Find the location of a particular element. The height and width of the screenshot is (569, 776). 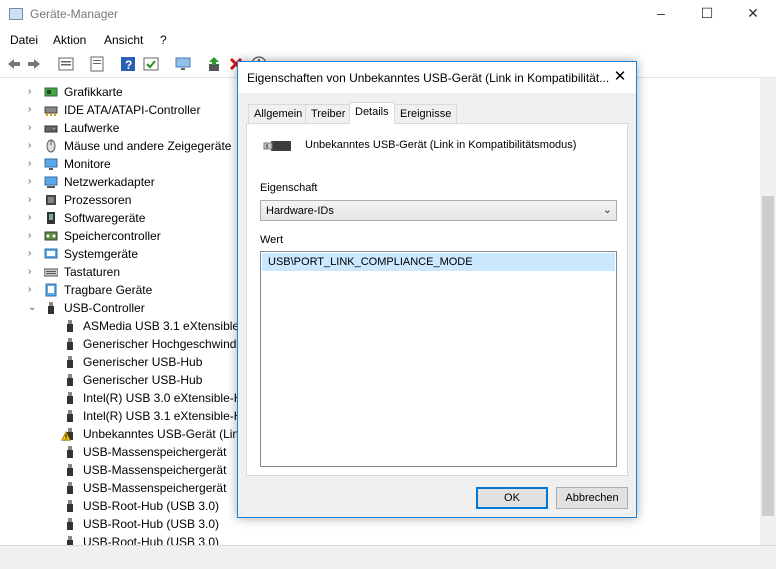

tree-item-label: Netzwerkadapter is located at coordinates (109, 182).